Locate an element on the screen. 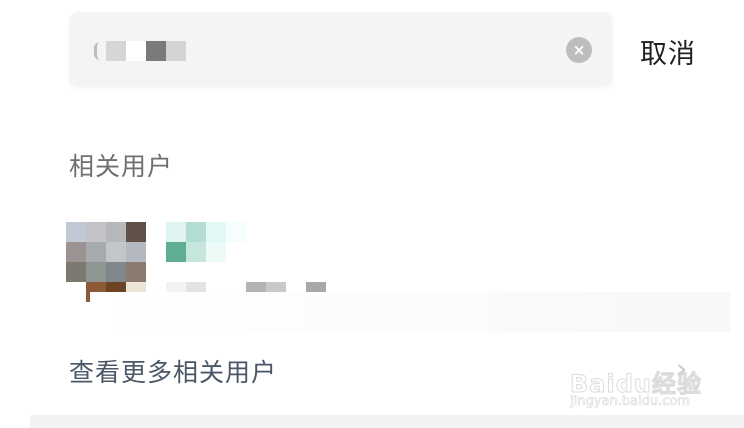 This screenshot has height=428, width=744. clear-search-icon: × is located at coordinates (579, 50).